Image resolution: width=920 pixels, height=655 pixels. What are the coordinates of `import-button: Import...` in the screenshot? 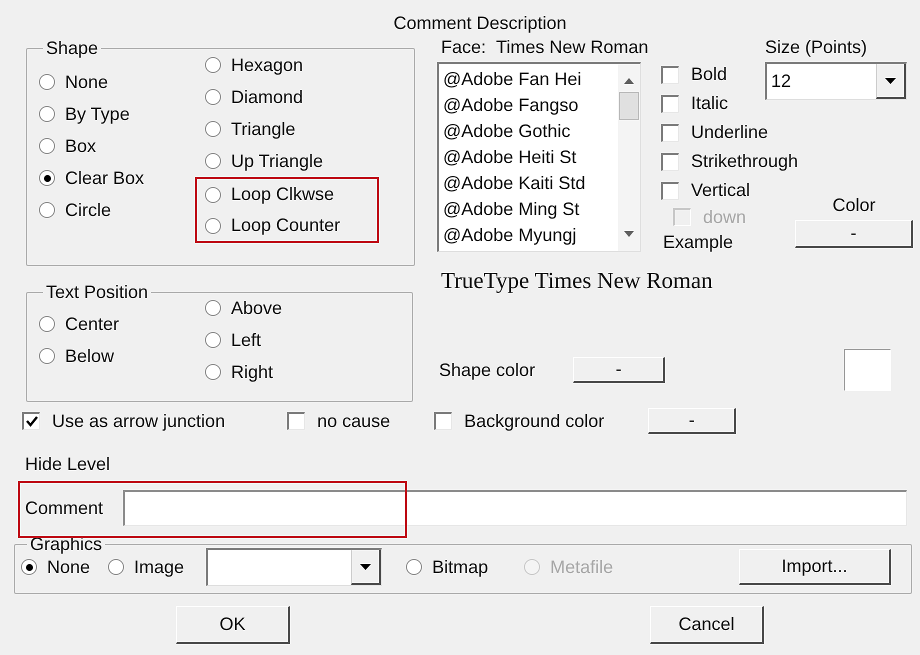 It's located at (815, 567).